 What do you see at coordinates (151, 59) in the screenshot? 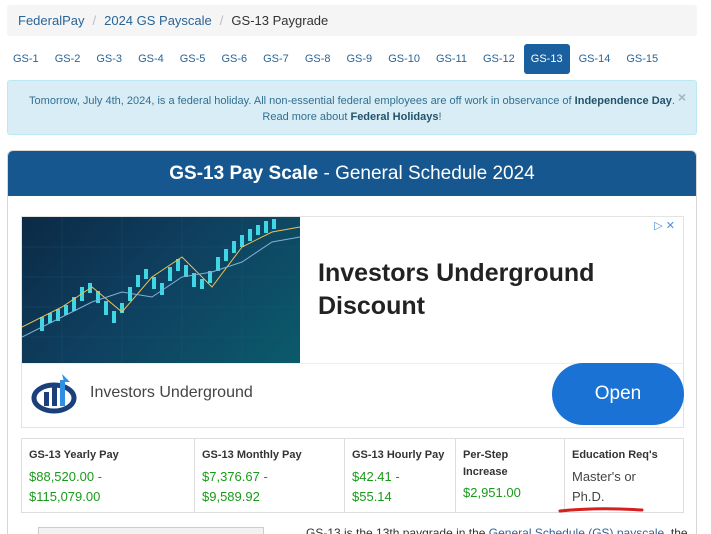
I see `tab-gs-4: GS-4` at bounding box center [151, 59].